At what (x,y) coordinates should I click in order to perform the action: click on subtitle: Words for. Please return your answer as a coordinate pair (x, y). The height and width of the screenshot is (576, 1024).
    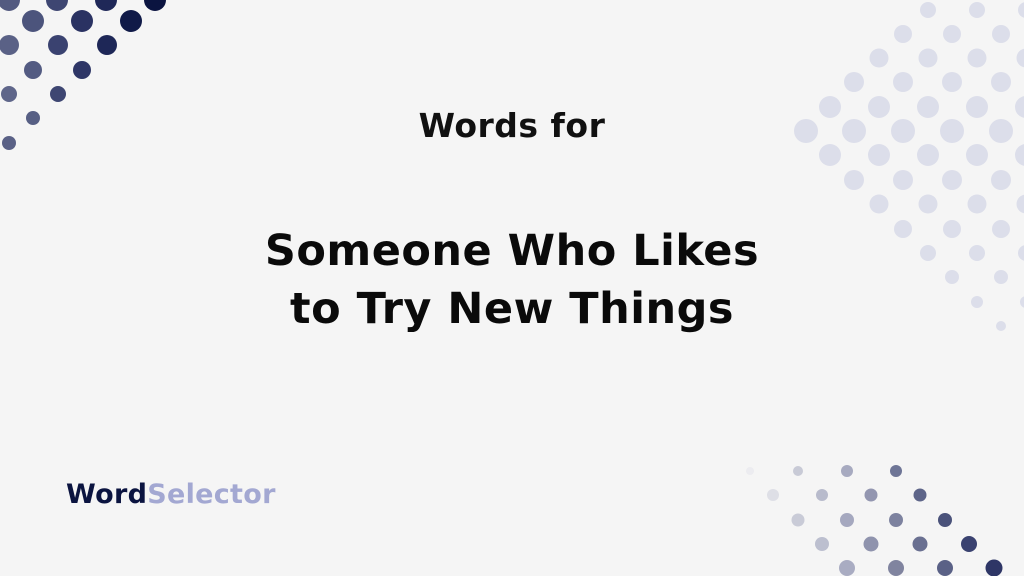
    Looking at the image, I should click on (512, 125).